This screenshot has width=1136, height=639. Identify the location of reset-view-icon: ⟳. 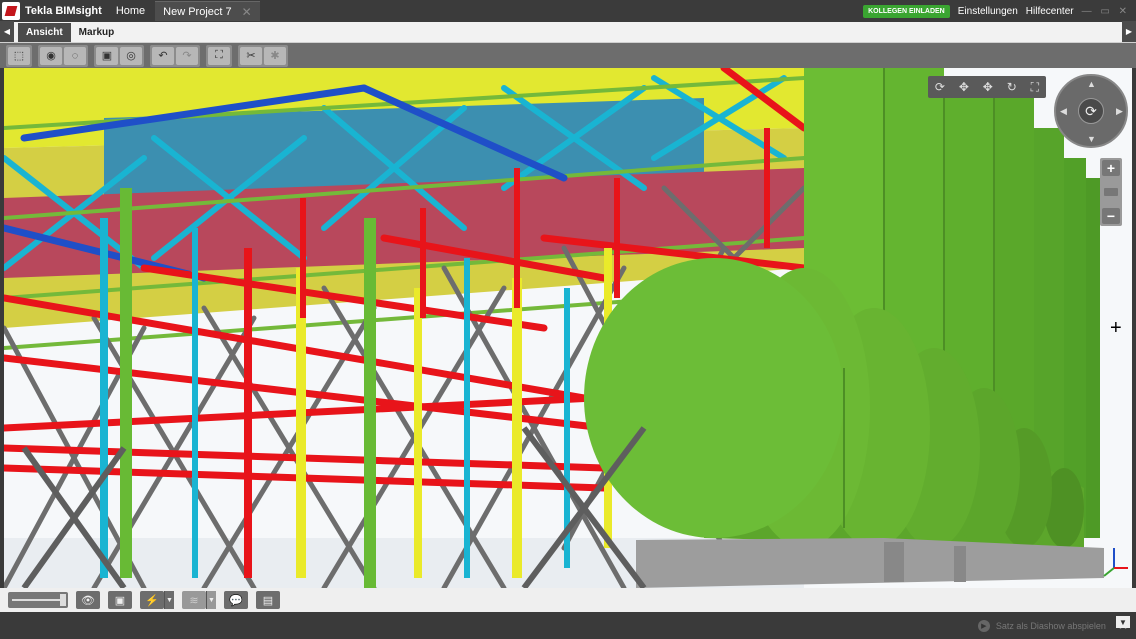
(1091, 111).